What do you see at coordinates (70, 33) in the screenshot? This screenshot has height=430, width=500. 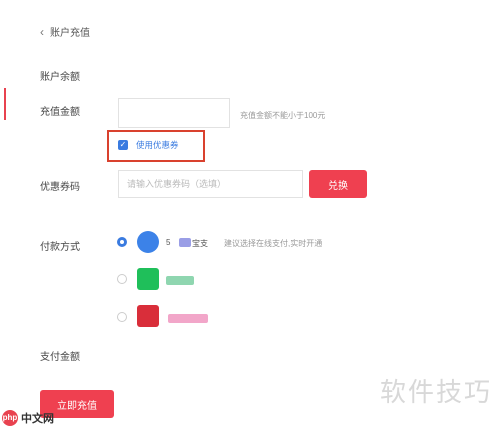 I see `page-title: 账户充值` at bounding box center [70, 33].